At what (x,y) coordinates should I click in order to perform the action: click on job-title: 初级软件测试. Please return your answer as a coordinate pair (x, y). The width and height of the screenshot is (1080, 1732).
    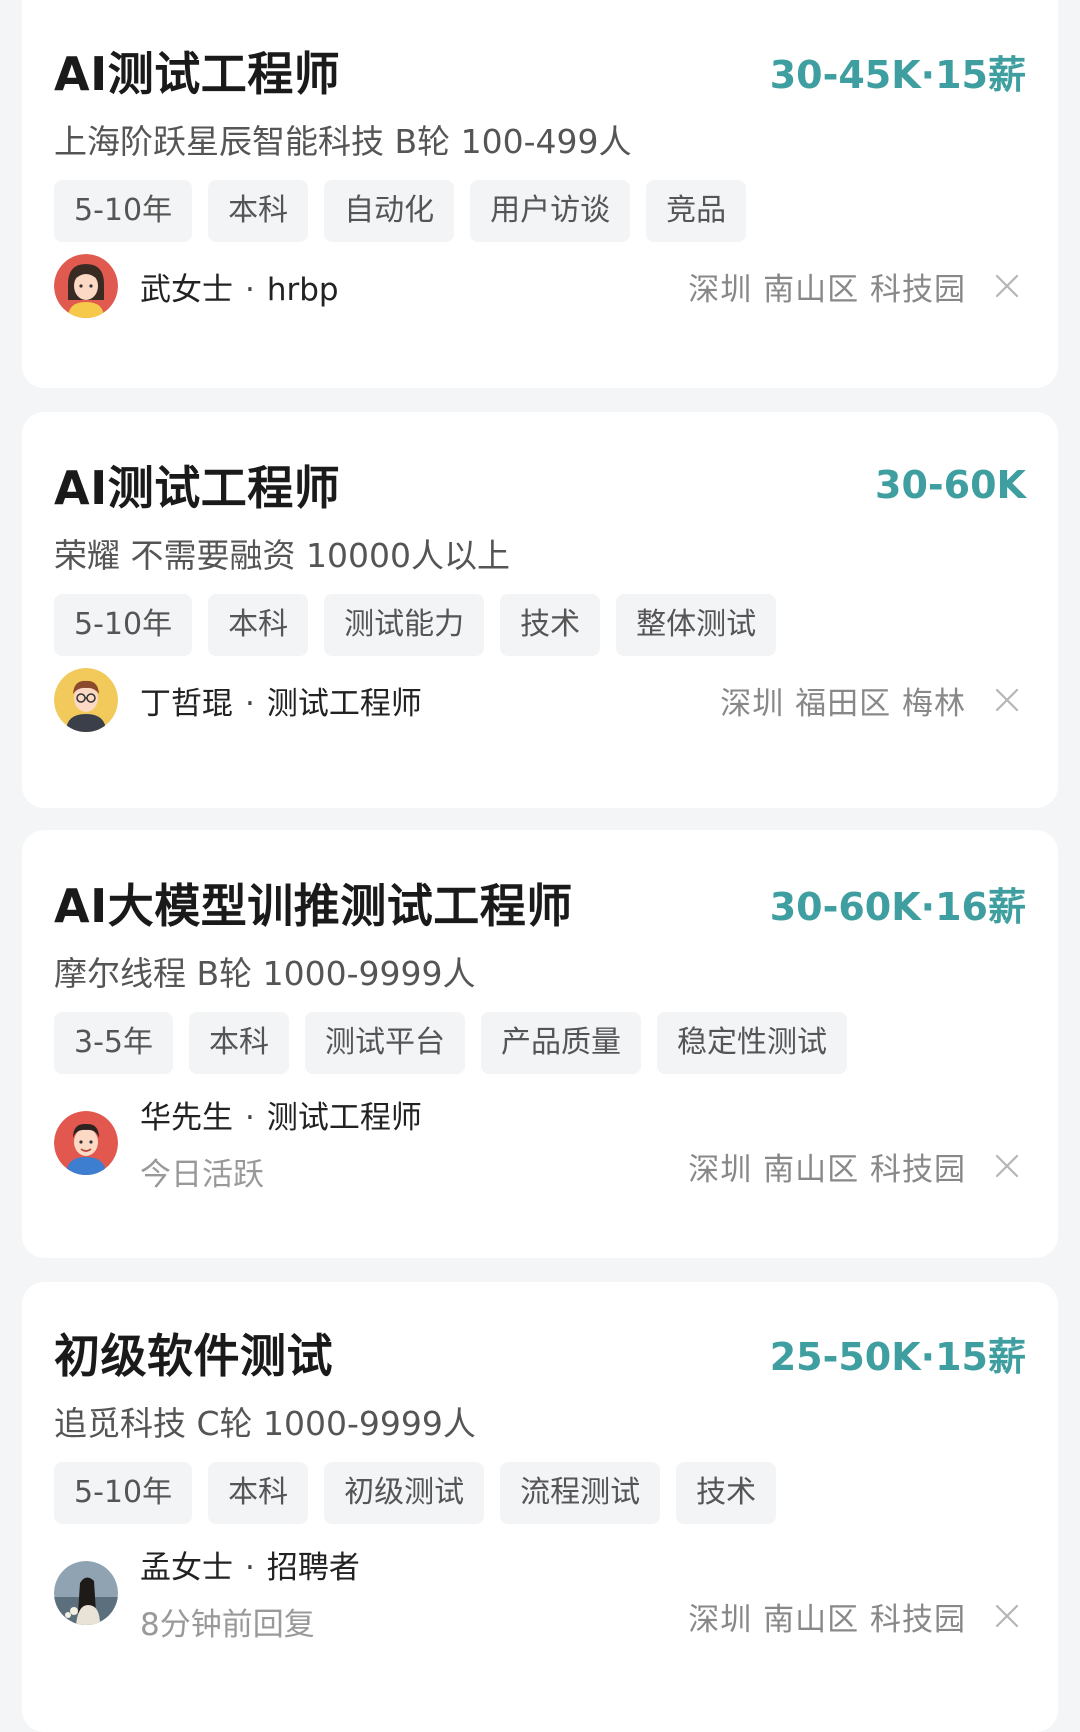
    Looking at the image, I should click on (193, 1356).